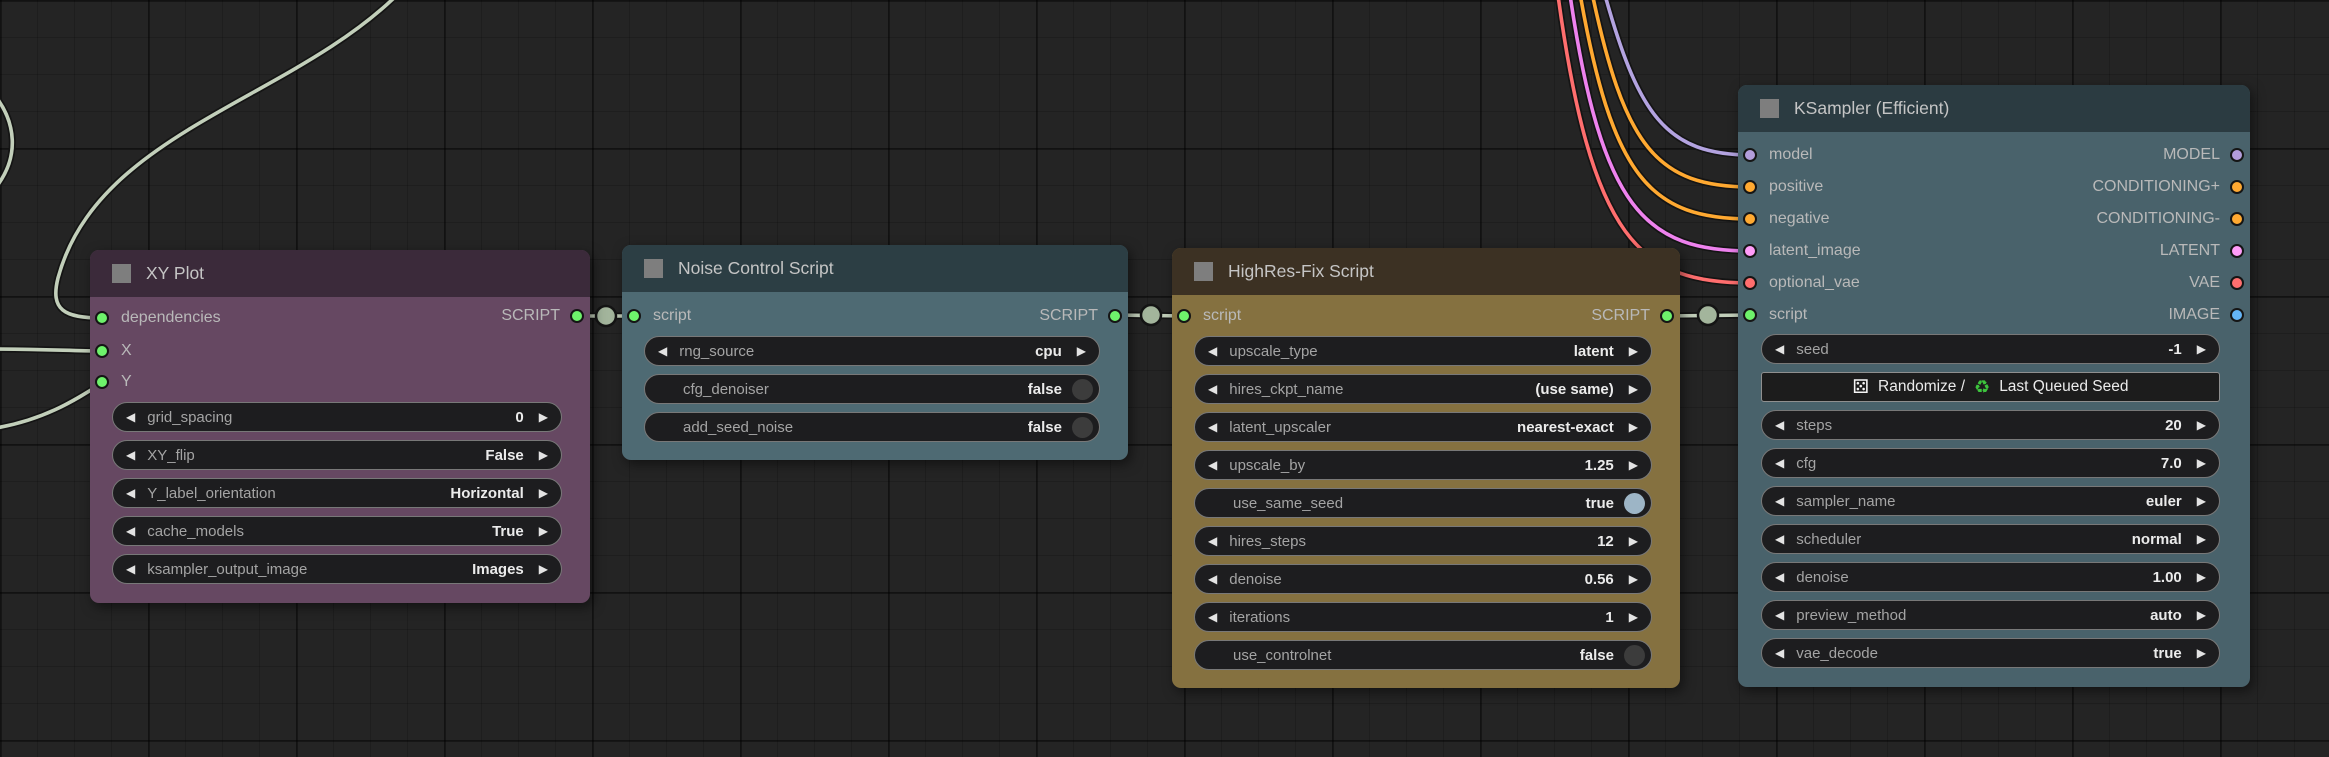  What do you see at coordinates (1423, 503) in the screenshot?
I see `widget-use-same-seed: use_same_seed true` at bounding box center [1423, 503].